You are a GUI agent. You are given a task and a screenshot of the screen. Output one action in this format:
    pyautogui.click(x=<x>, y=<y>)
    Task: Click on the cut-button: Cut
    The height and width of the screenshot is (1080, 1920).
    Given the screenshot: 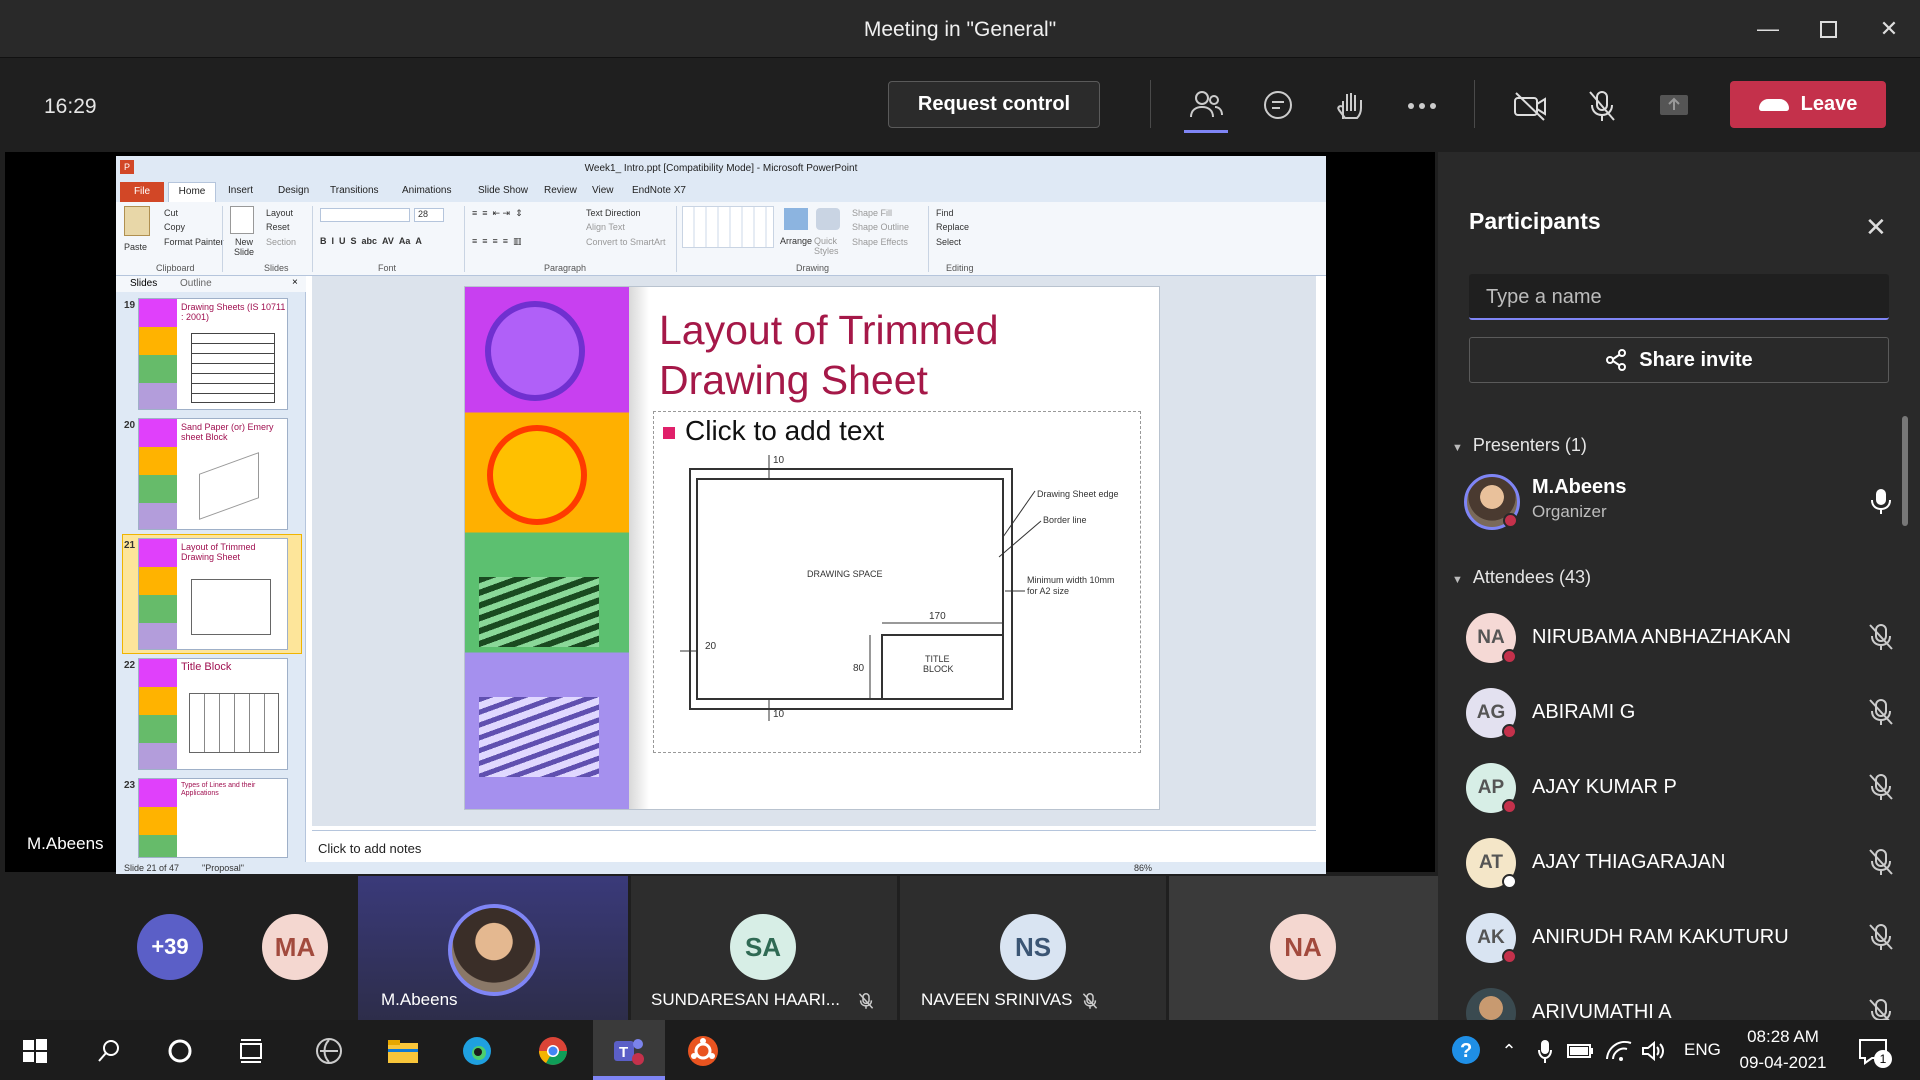 What is the action you would take?
    pyautogui.click(x=171, y=213)
    